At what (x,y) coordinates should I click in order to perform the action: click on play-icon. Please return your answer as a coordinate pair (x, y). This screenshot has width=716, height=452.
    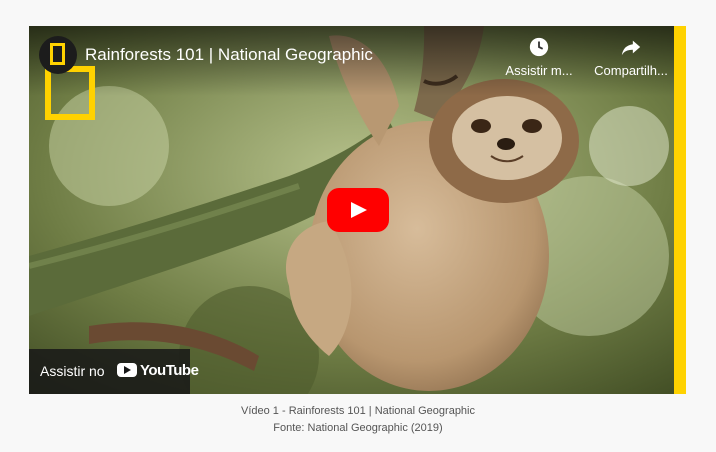
    Looking at the image, I should click on (359, 210).